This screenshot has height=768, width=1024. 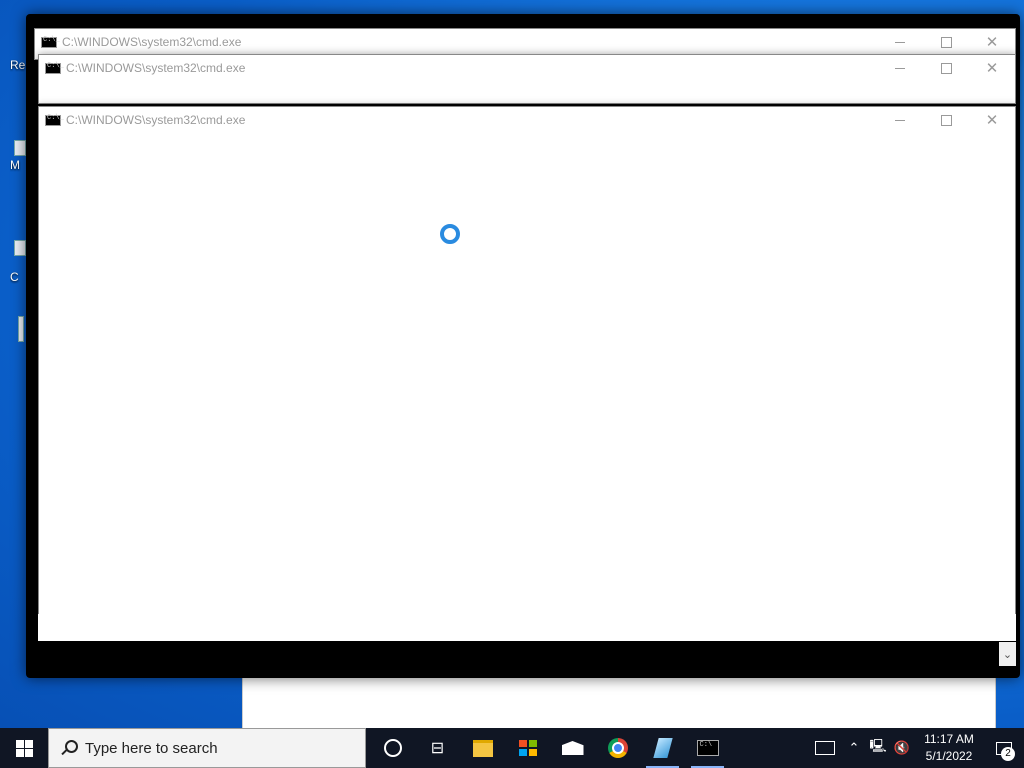 I want to click on news-icon, so click(x=825, y=748).